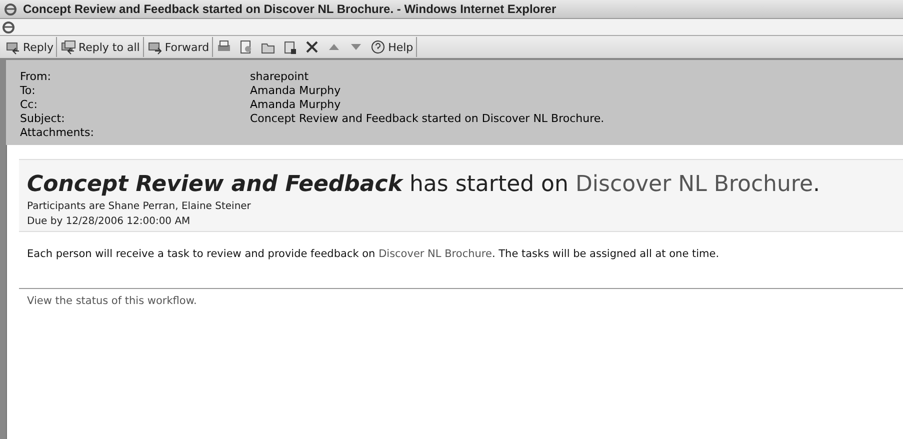  Describe the element at coordinates (424, 184) in the screenshot. I see `message-heading: Concept Review and Feedback has started on Discover NL Brochure.` at that location.